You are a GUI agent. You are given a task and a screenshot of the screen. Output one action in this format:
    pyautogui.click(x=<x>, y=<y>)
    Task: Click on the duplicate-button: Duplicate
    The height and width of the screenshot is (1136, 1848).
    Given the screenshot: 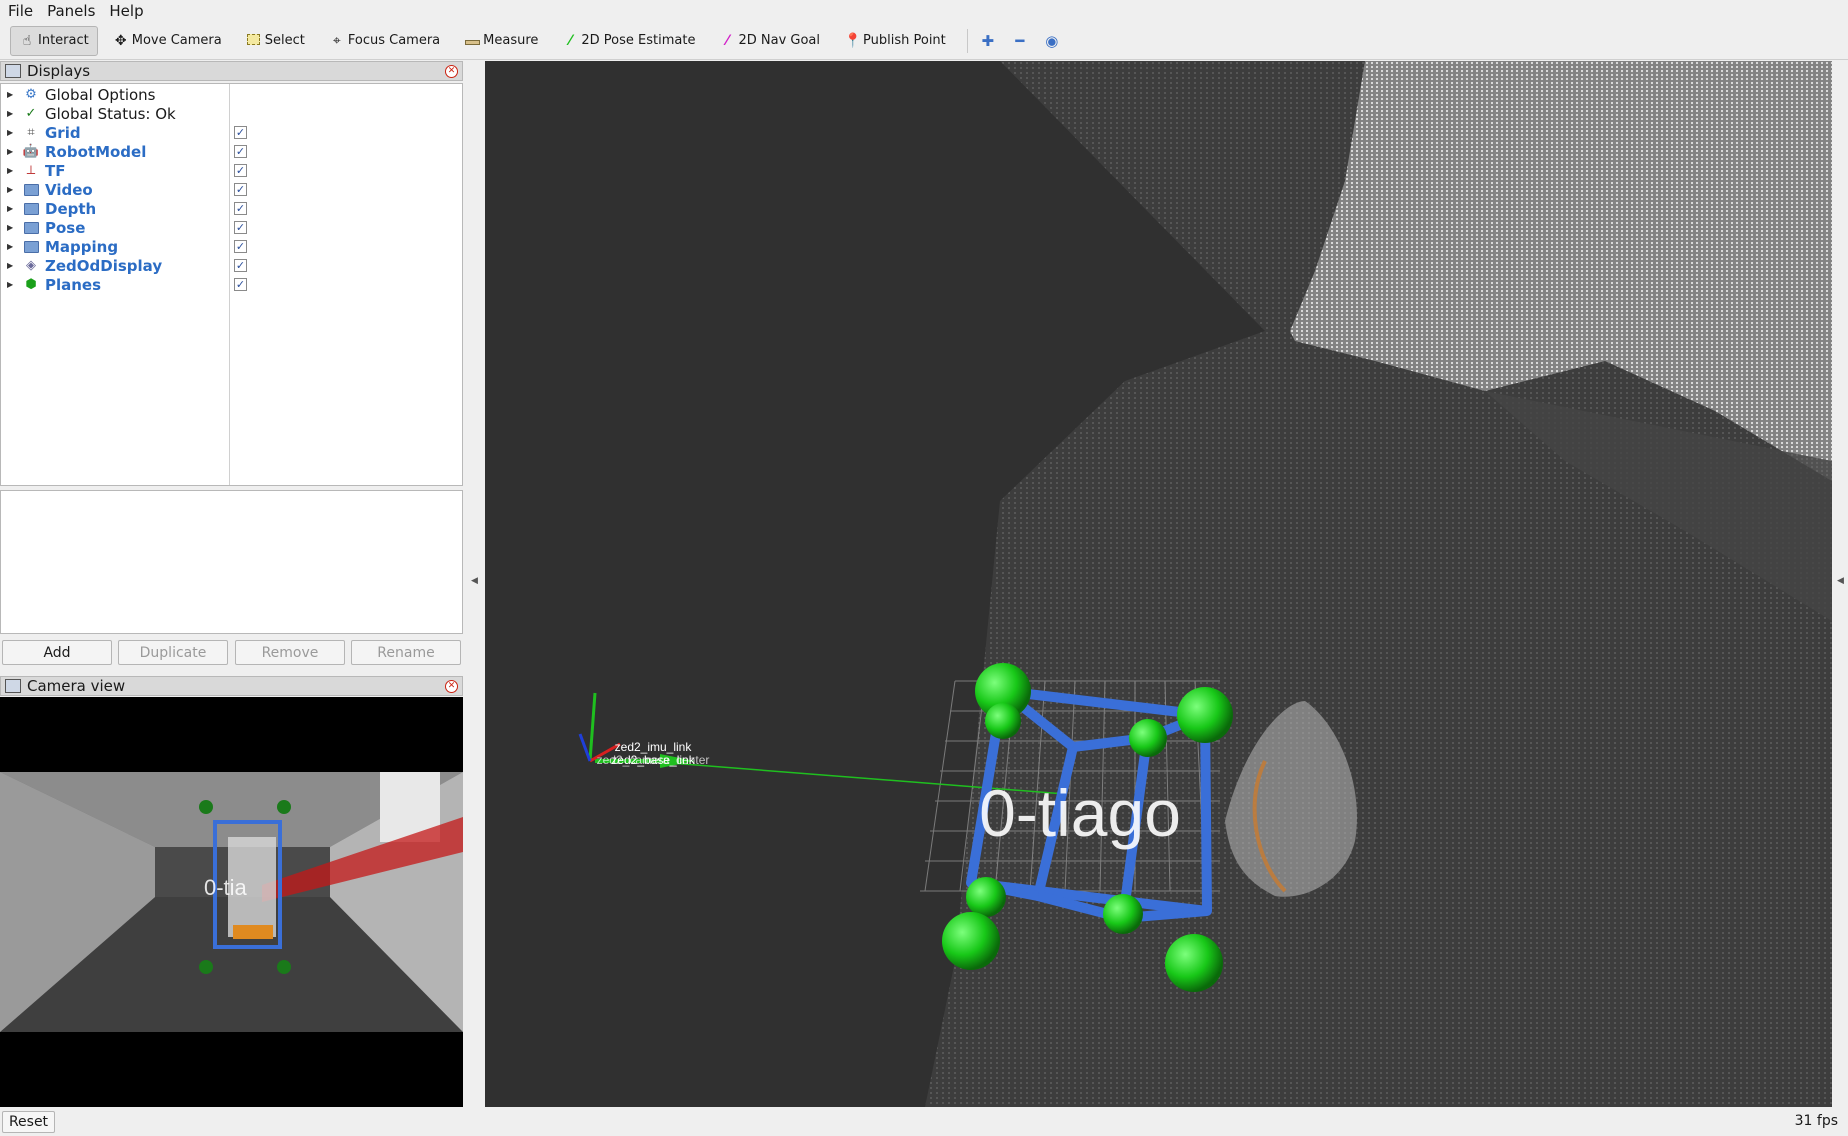 What is the action you would take?
    pyautogui.click(x=173, y=652)
    